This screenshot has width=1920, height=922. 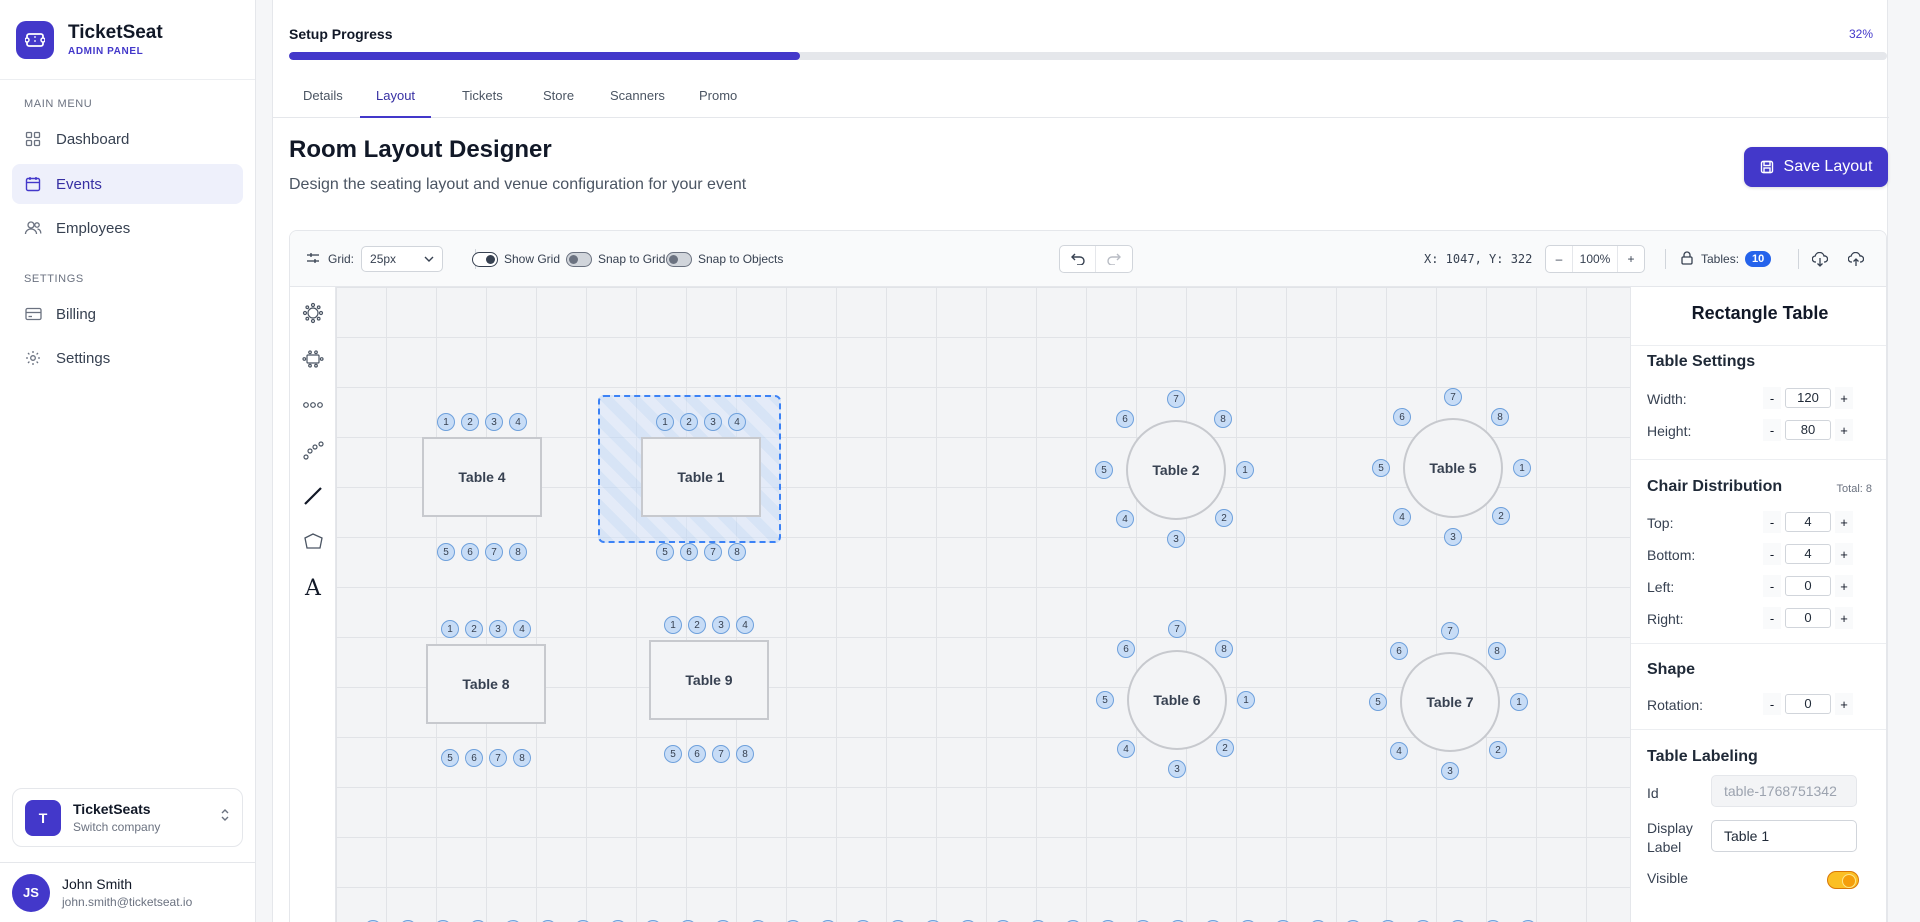 I want to click on zoom-out-button: –, so click(x=1559, y=259).